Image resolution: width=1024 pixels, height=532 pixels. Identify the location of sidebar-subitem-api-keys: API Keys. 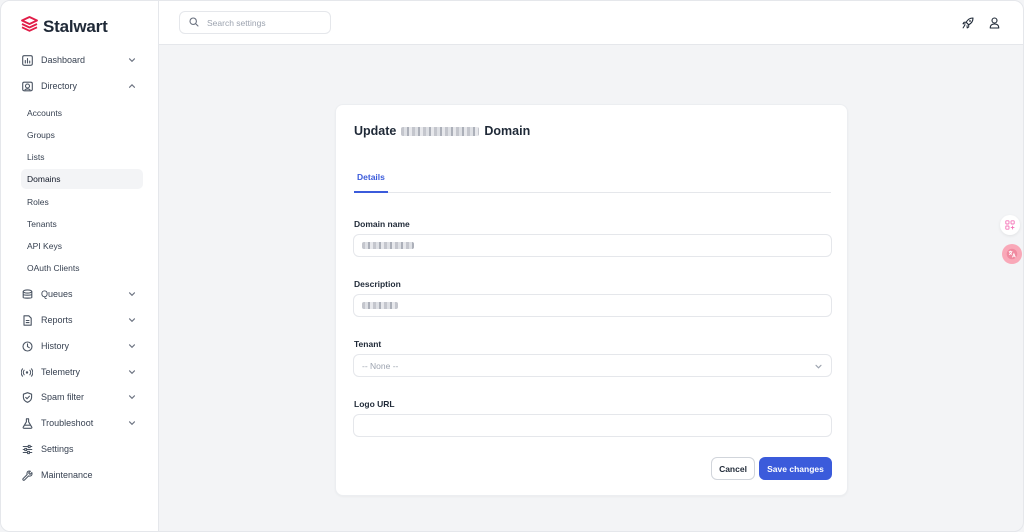
(82, 246).